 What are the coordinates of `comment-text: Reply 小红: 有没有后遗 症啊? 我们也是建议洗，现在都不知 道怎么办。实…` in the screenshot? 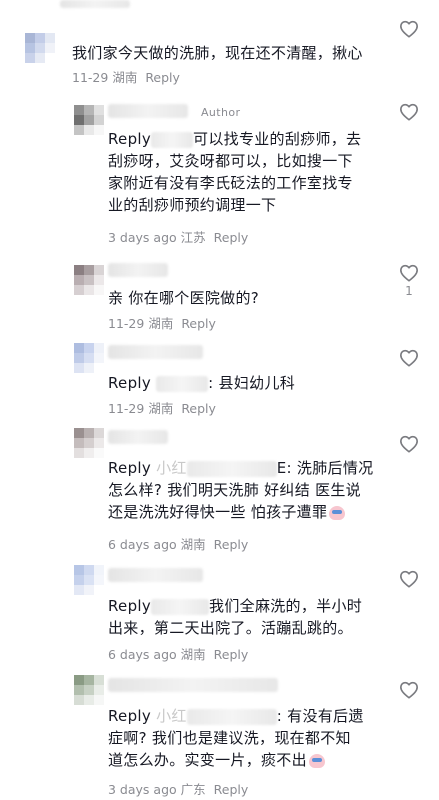 It's located at (236, 738).